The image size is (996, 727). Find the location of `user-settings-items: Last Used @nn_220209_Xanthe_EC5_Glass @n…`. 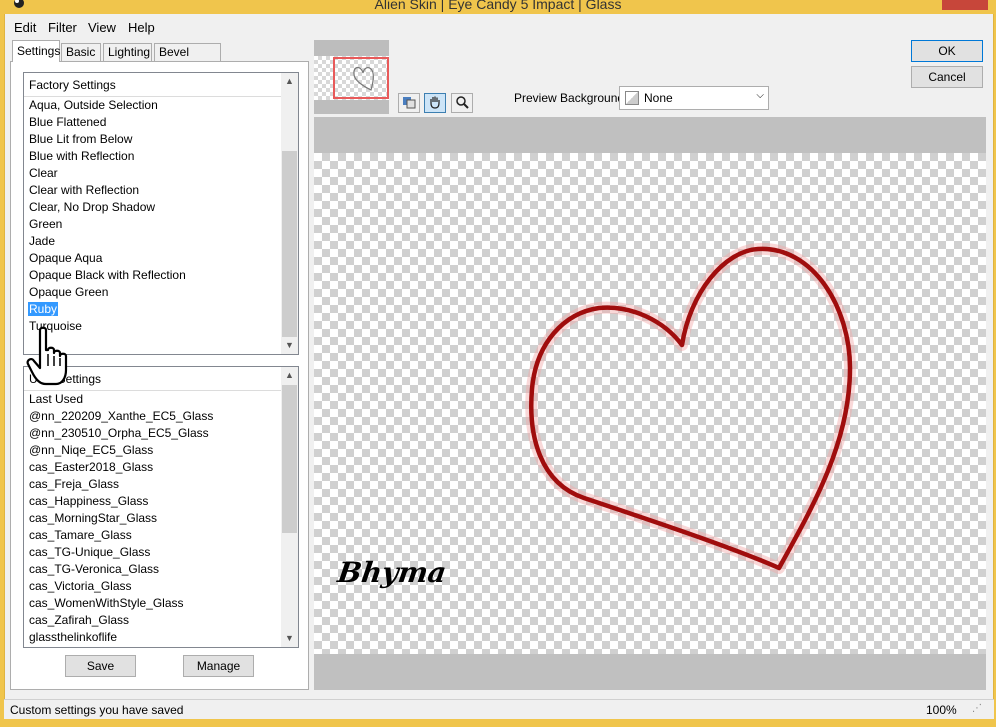

user-settings-items: Last Used @nn_220209_Xanthe_EC5_Glass @n… is located at coordinates (153, 518).